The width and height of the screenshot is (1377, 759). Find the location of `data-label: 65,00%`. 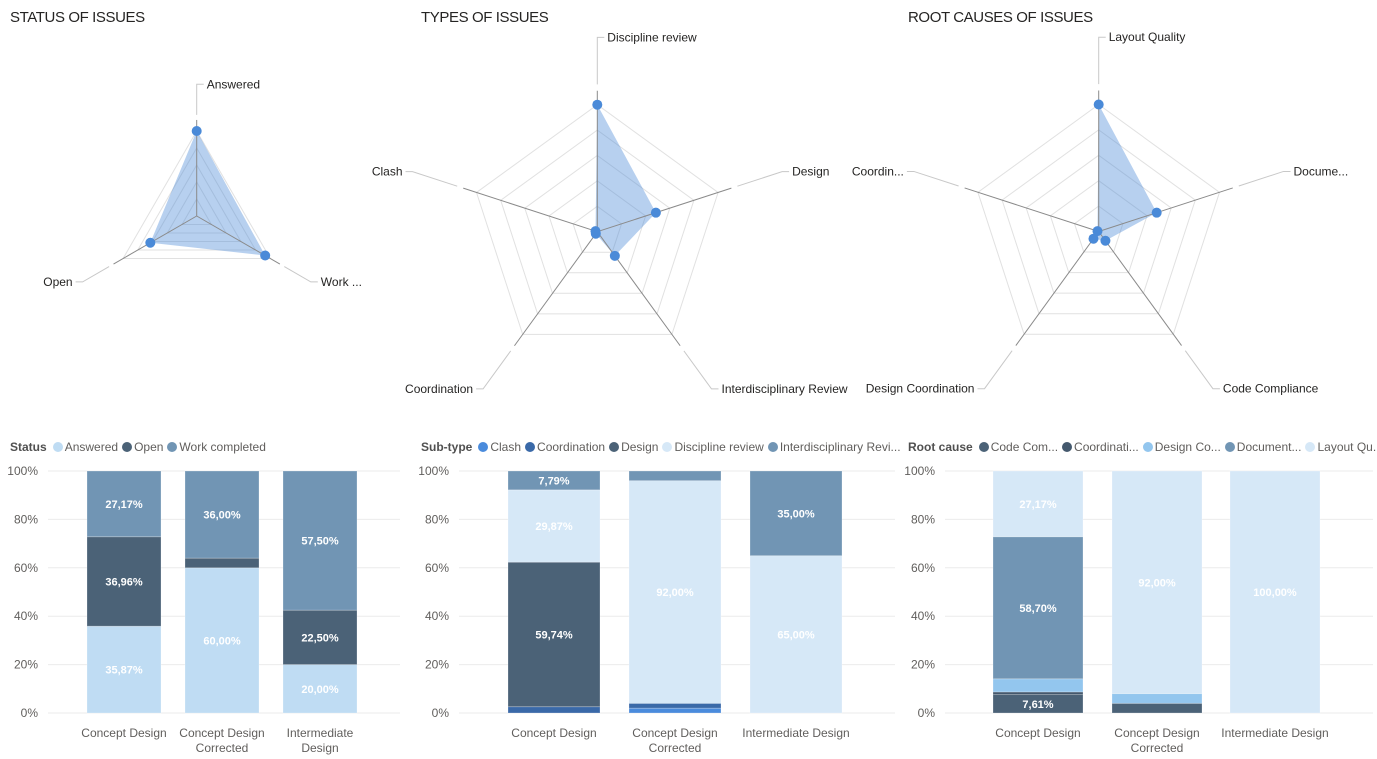

data-label: 65,00% is located at coordinates (796, 635).